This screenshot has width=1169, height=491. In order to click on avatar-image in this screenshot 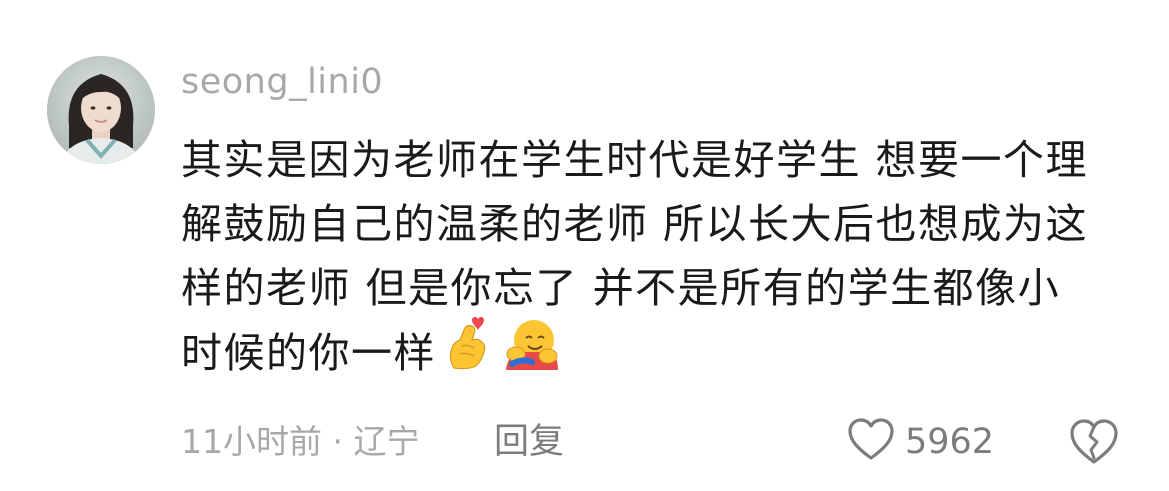, I will do `click(101, 110)`.